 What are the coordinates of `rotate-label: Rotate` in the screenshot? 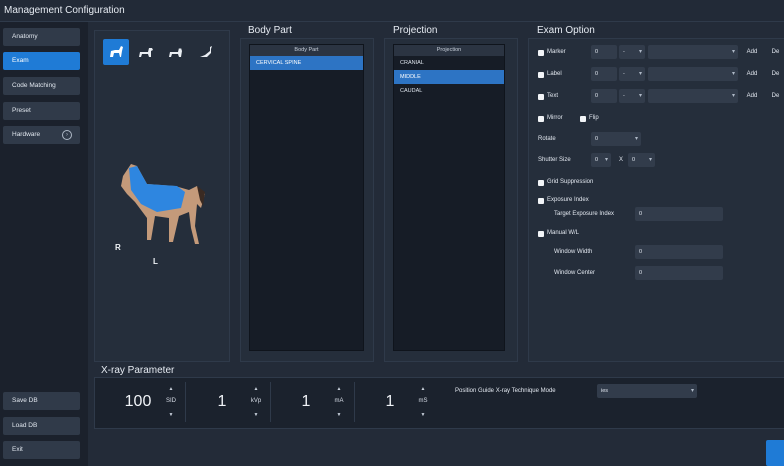 It's located at (547, 139).